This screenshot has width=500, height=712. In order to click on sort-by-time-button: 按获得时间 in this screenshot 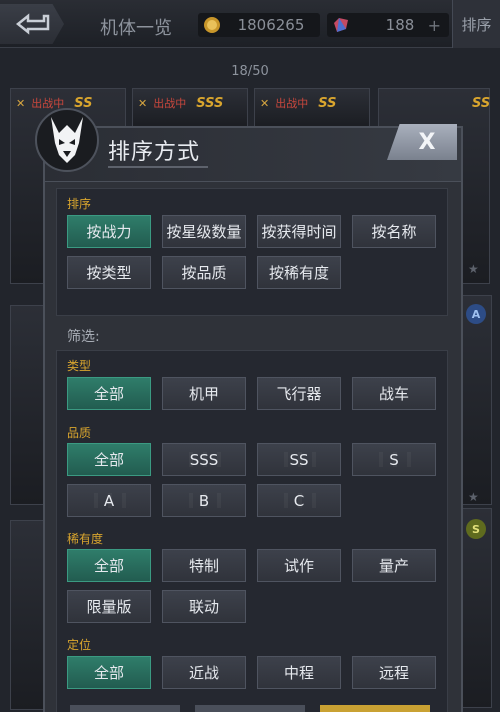, I will do `click(299, 231)`.